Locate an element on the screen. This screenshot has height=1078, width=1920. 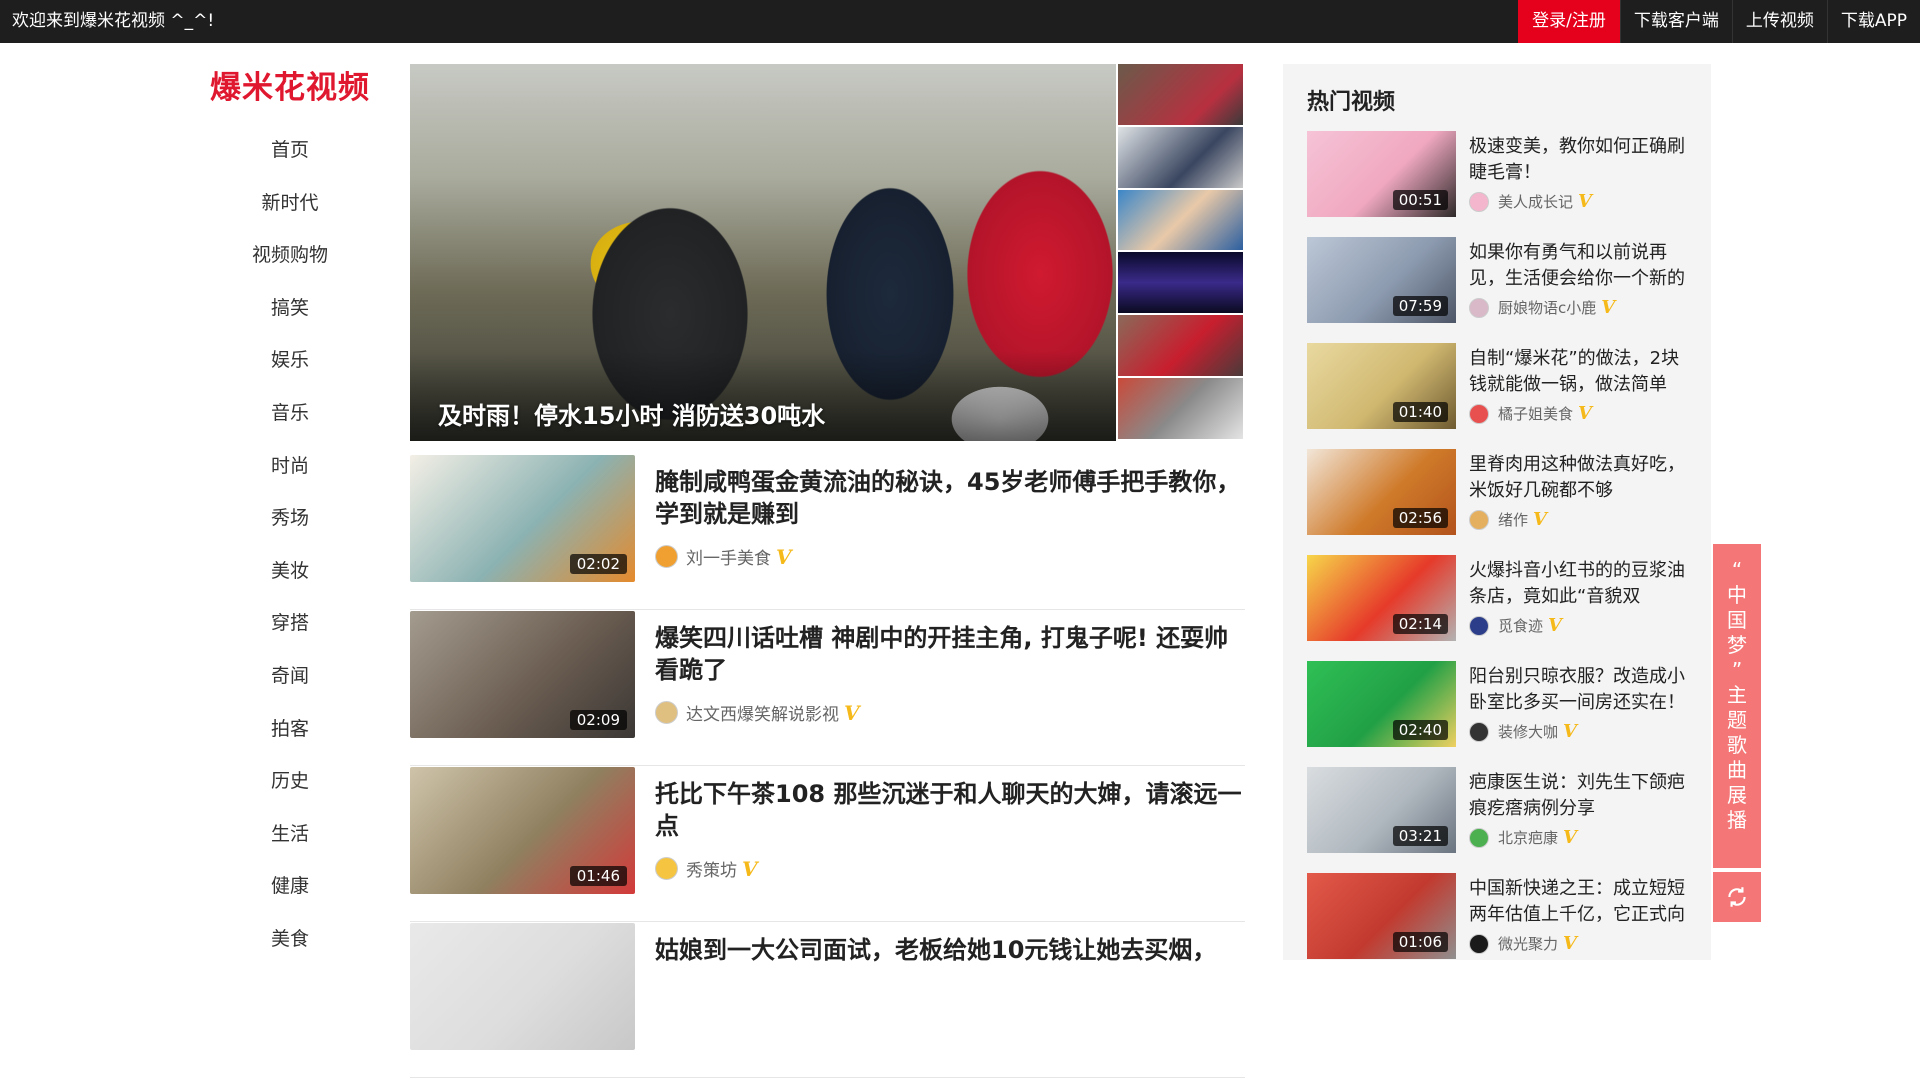
login-register-link: 登录/注册 is located at coordinates (1569, 21).